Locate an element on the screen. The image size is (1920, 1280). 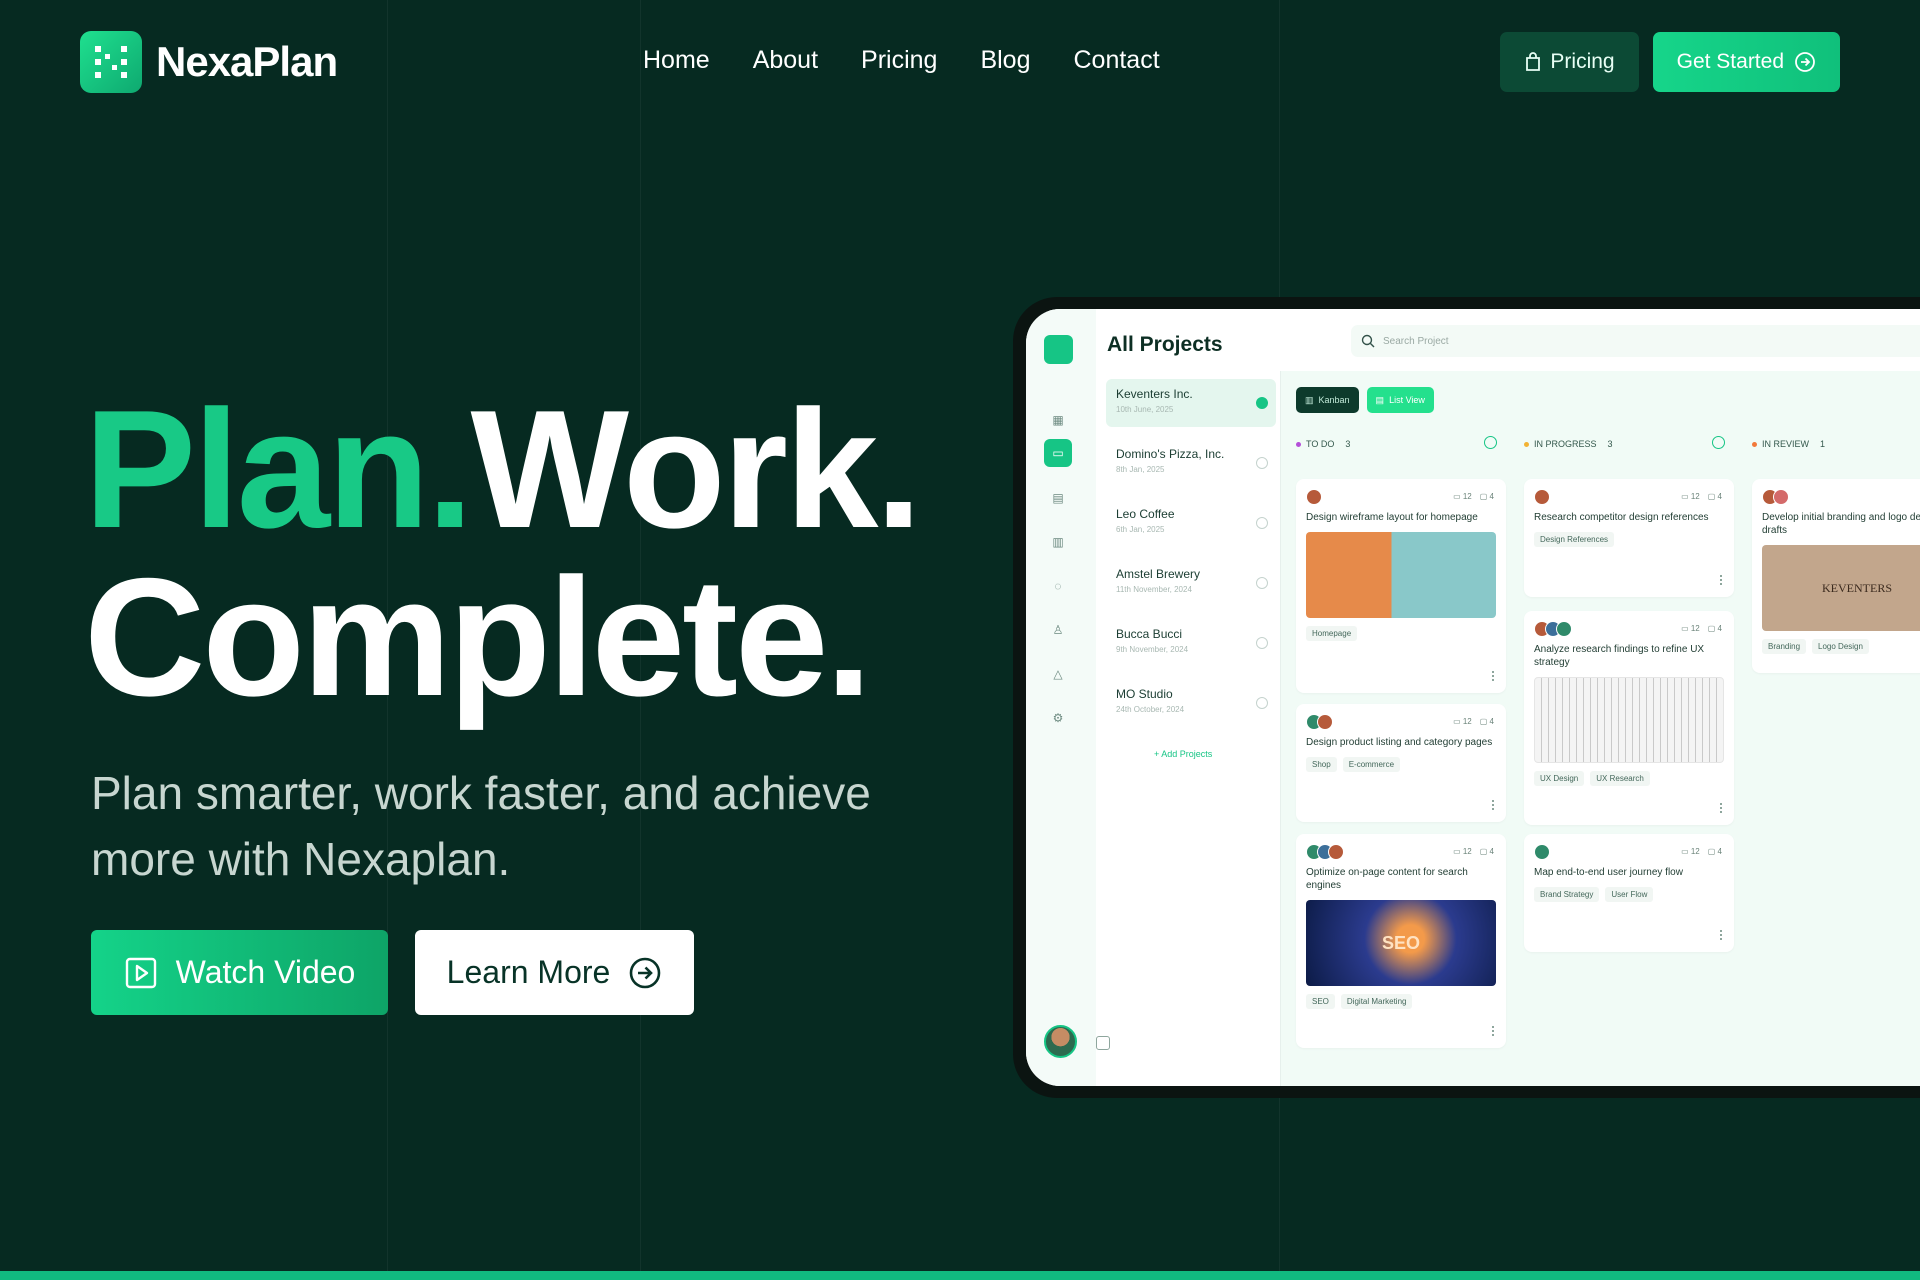
task-tag: Digital Marketing is located at coordinates (1376, 1001).